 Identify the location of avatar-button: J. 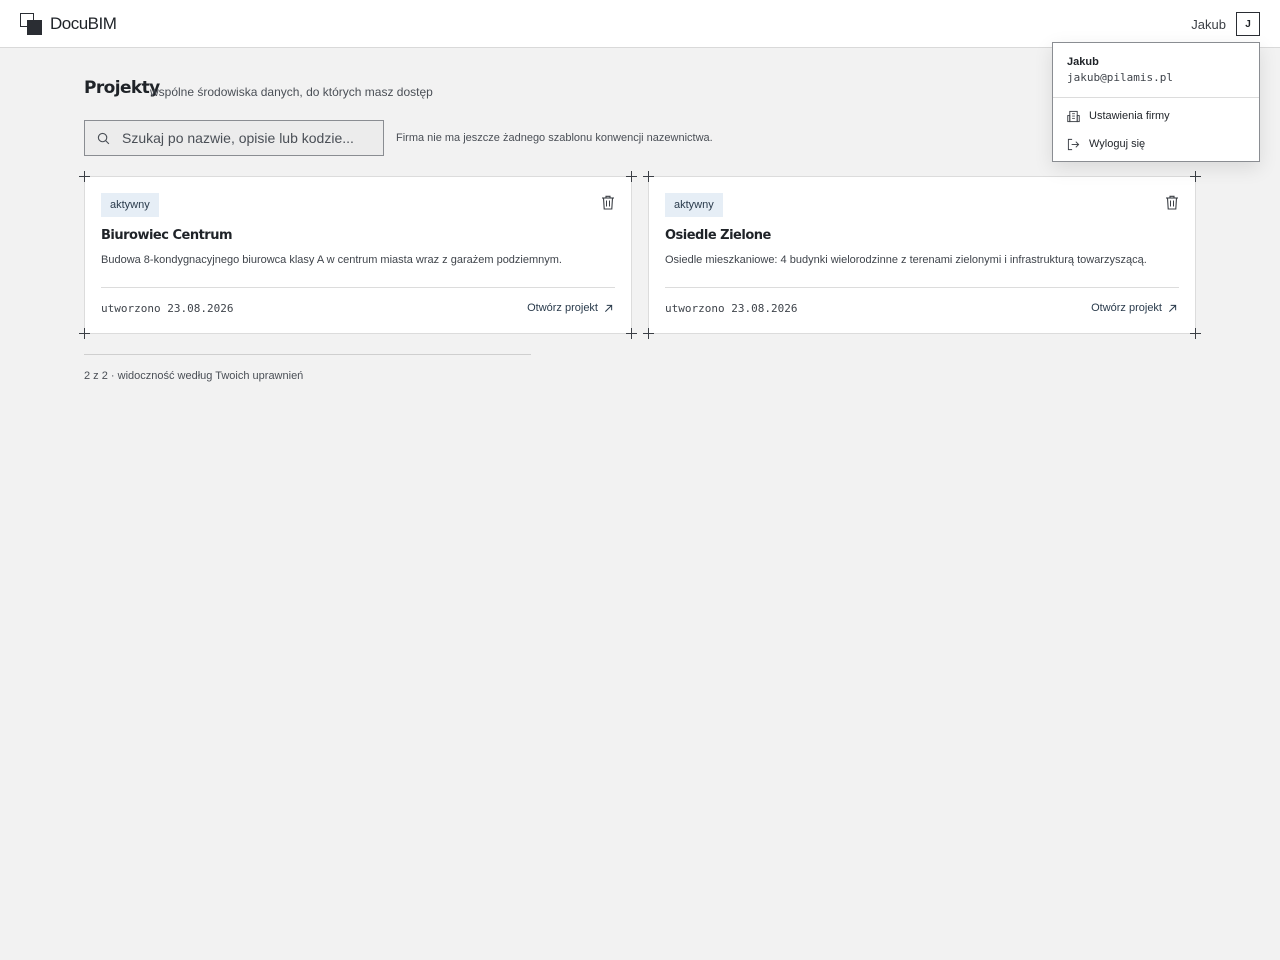
(1248, 24).